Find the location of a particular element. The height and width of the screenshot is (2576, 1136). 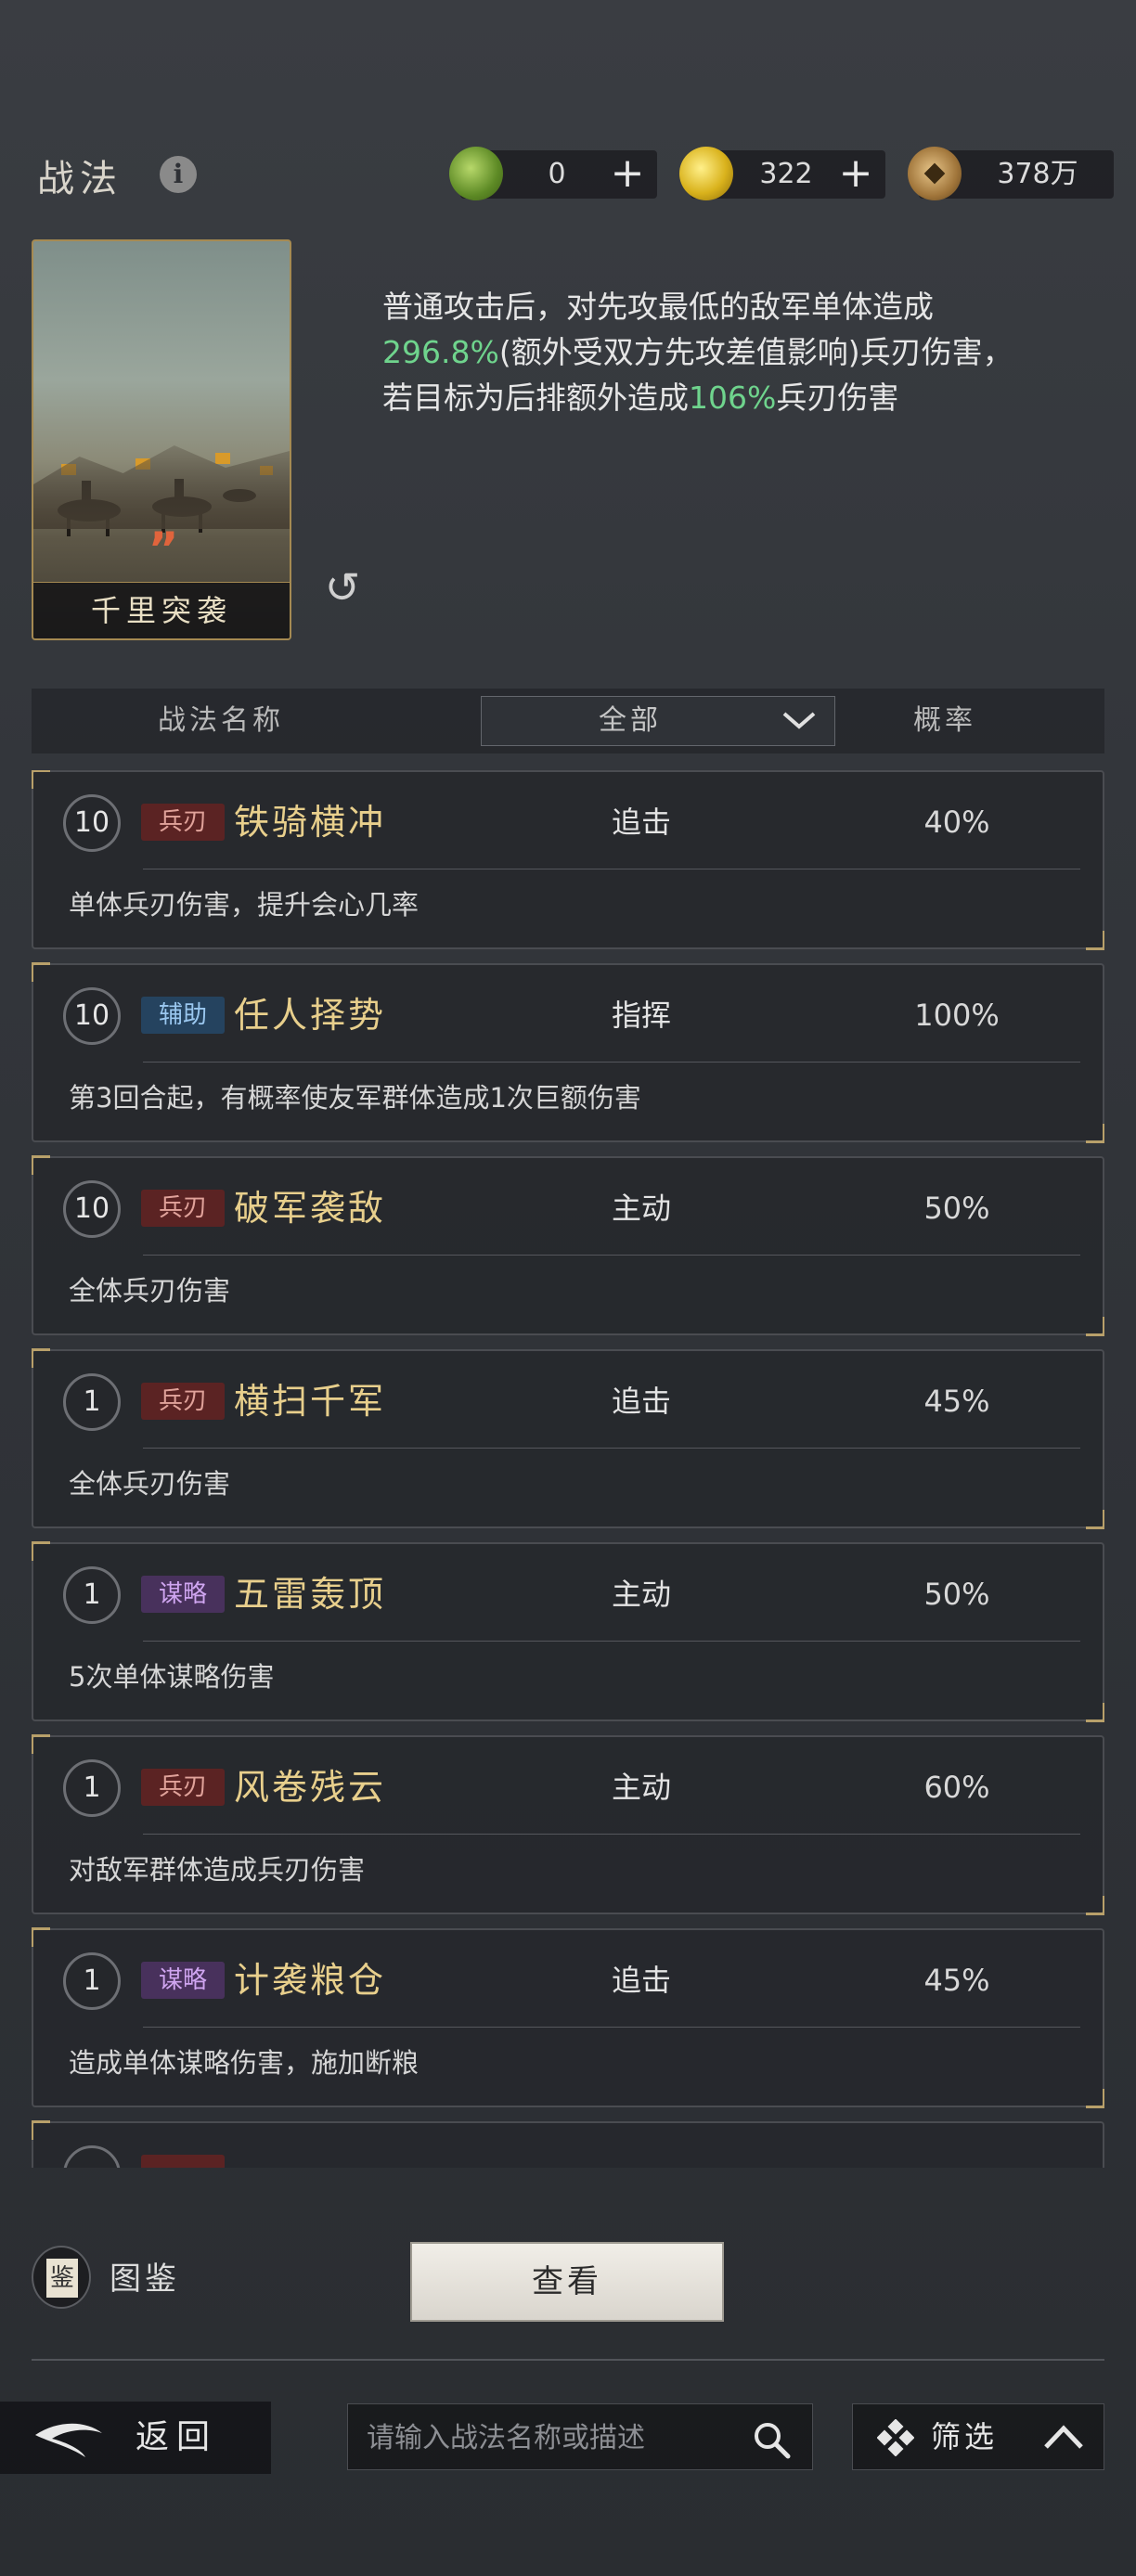

skill-row: 1 兵刃 风卷残云 主动 60% 对敌军群体造成兵刃伤害 is located at coordinates (568, 1824).